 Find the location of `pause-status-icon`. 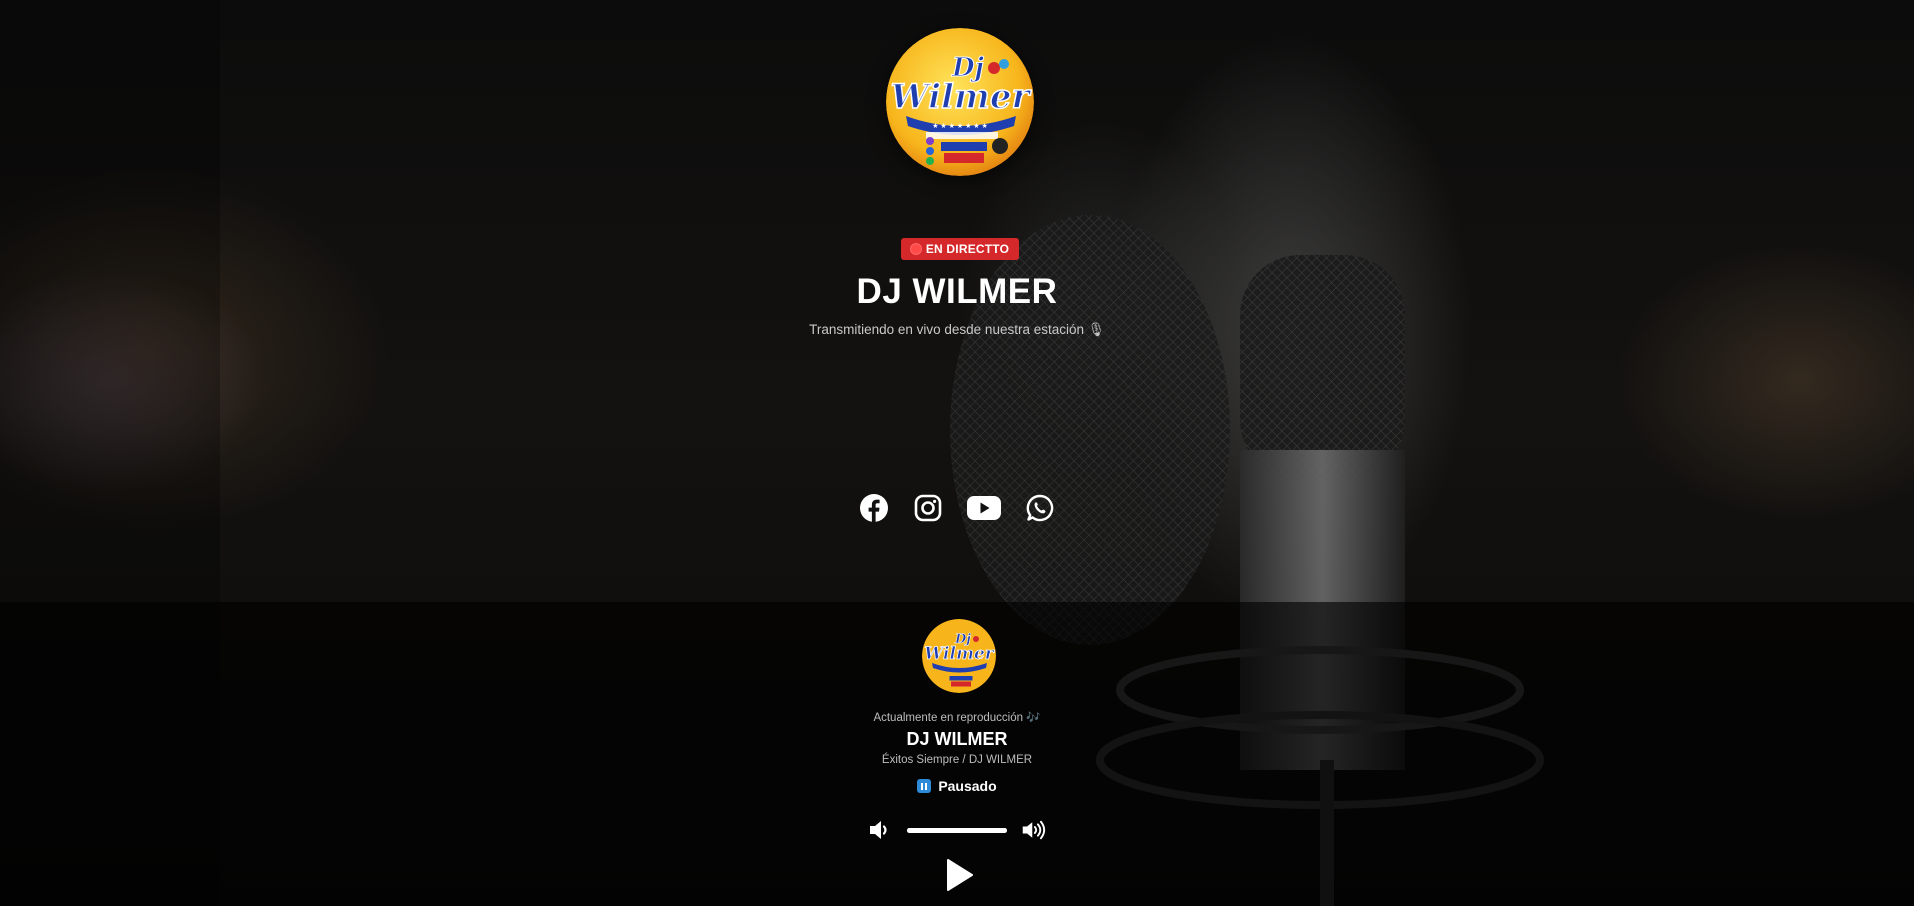

pause-status-icon is located at coordinates (924, 786).